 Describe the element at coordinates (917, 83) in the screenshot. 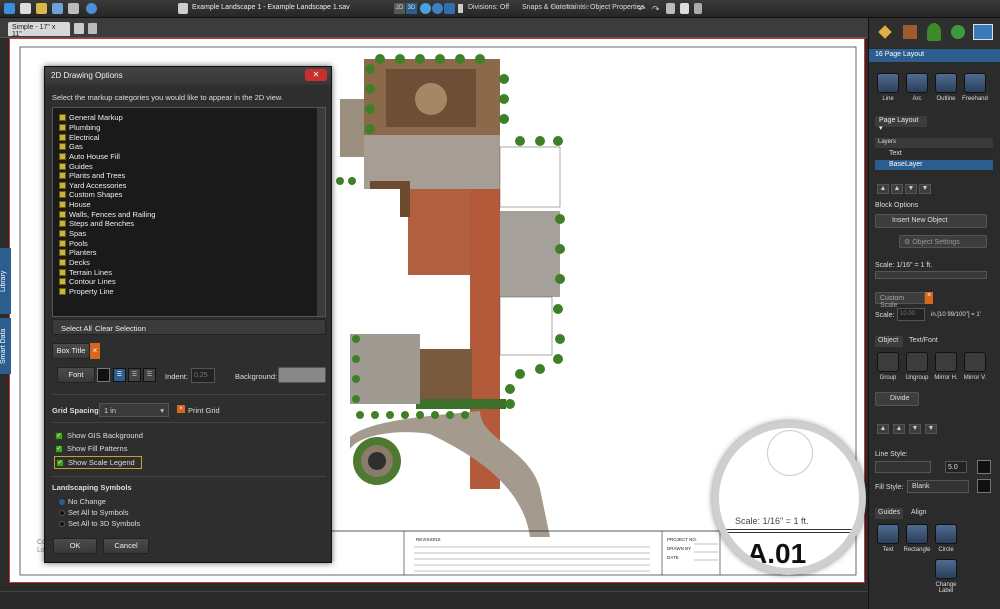

I see `arc-icon` at that location.